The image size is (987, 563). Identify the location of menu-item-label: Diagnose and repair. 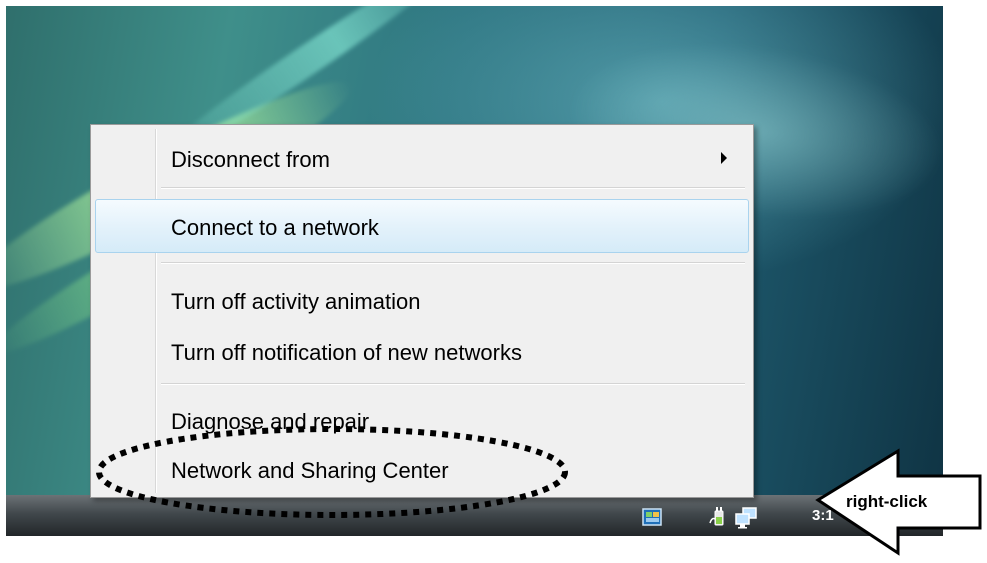
(270, 421).